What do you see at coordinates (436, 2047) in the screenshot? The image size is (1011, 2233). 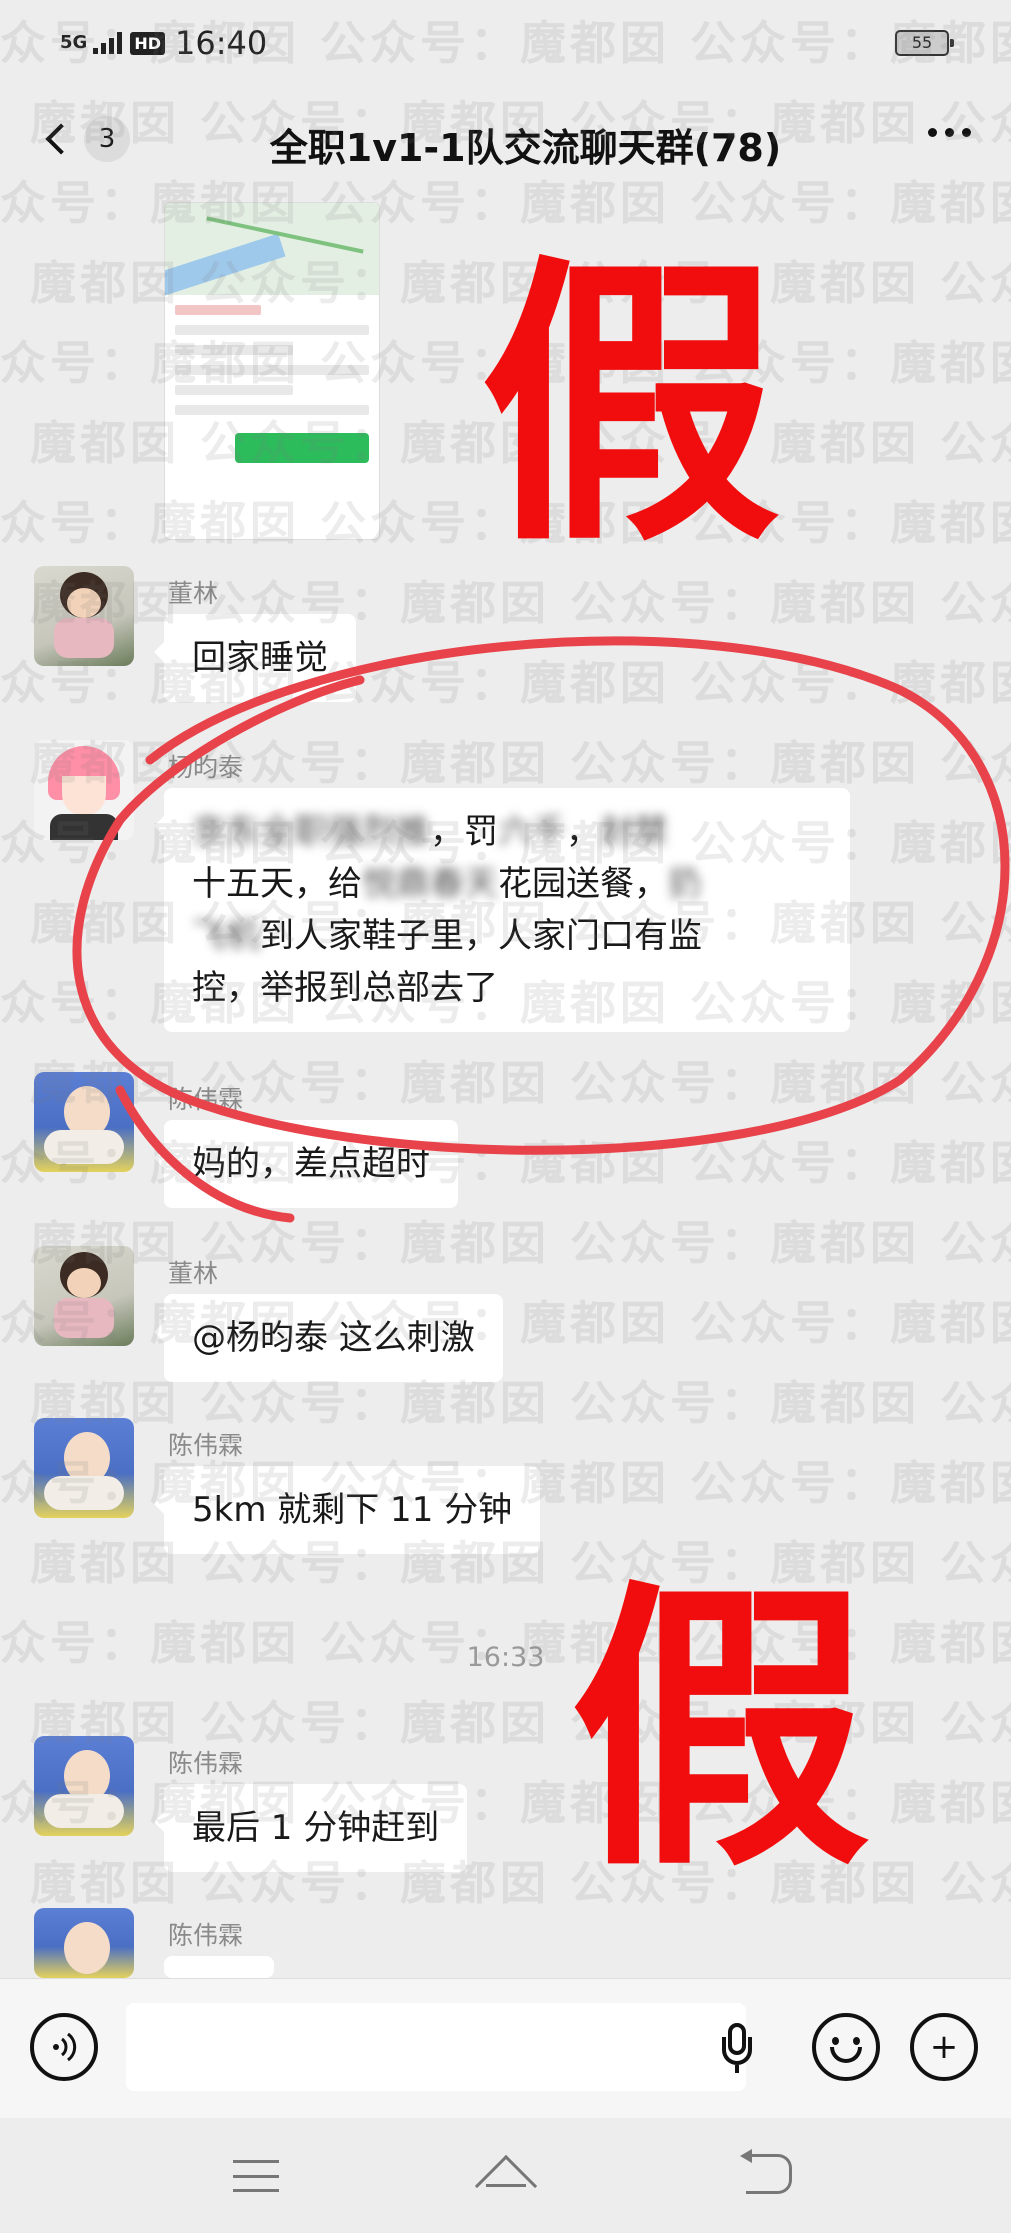 I see `message-input` at bounding box center [436, 2047].